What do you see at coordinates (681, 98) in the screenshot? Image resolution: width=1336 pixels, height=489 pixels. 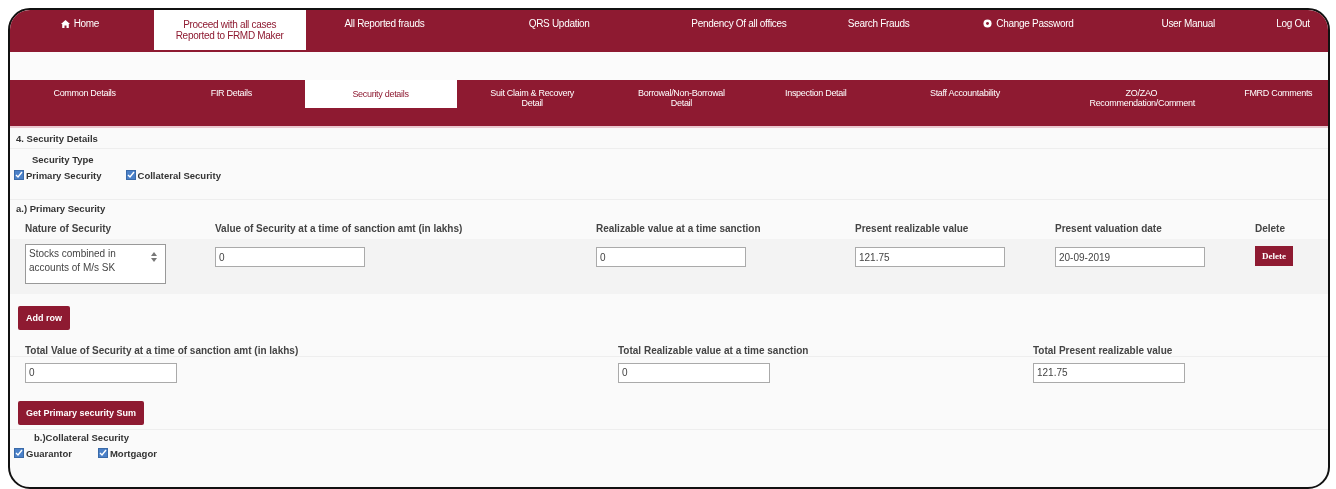 I see `section-tab: Borrowal/Non-Borrowal Detail` at bounding box center [681, 98].